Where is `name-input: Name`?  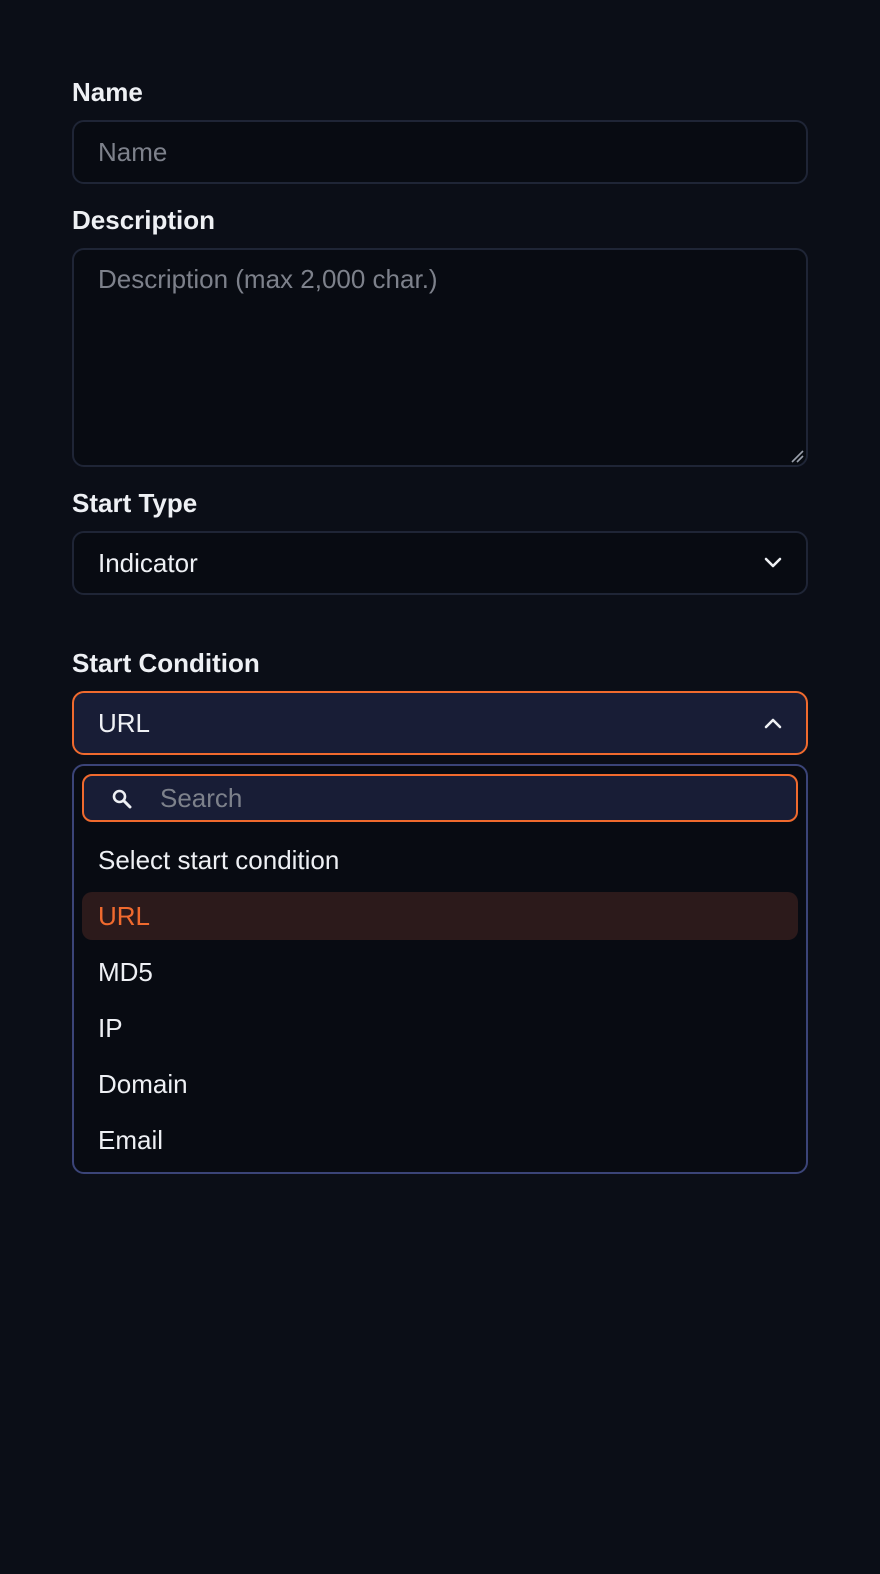 name-input: Name is located at coordinates (440, 152).